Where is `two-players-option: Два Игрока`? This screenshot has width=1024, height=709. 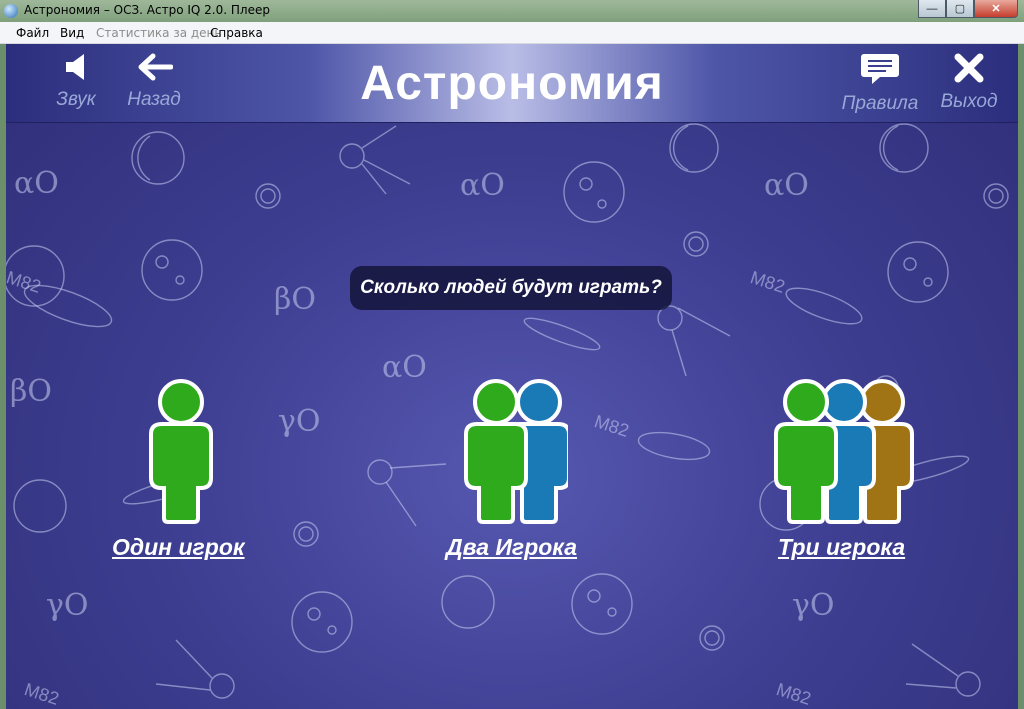 two-players-option: Два Игрока is located at coordinates (525, 473).